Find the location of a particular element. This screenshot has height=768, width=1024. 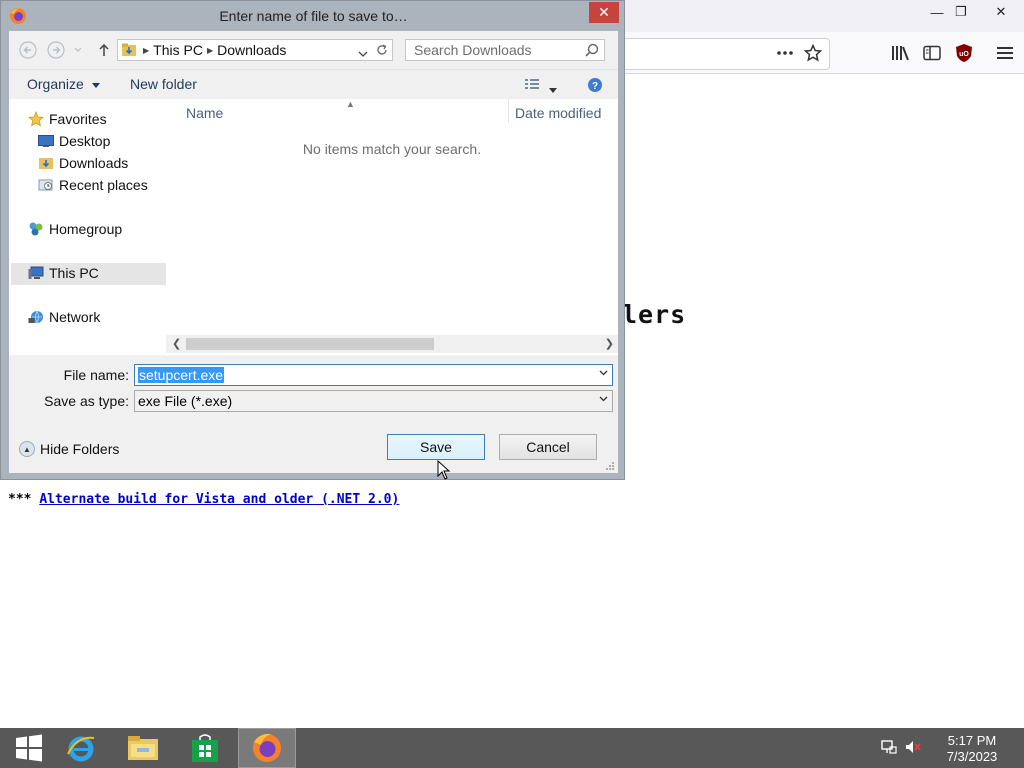

nav-desktop-label: Desktop is located at coordinates (85, 141).